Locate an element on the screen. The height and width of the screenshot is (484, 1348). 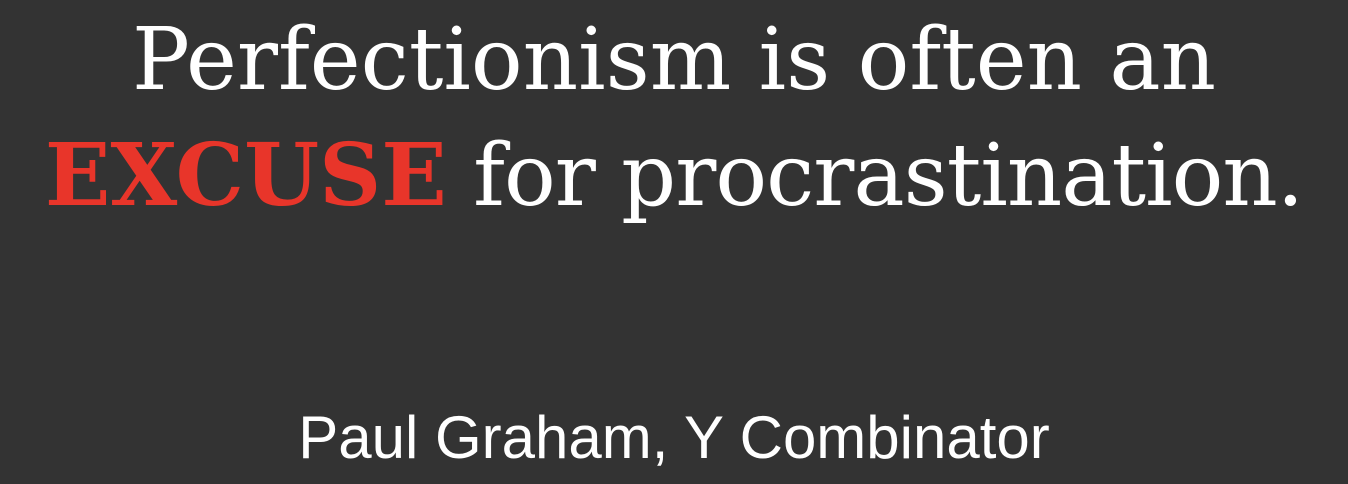
quote-line-2-rest: for procrastination. is located at coordinates (875, 176).